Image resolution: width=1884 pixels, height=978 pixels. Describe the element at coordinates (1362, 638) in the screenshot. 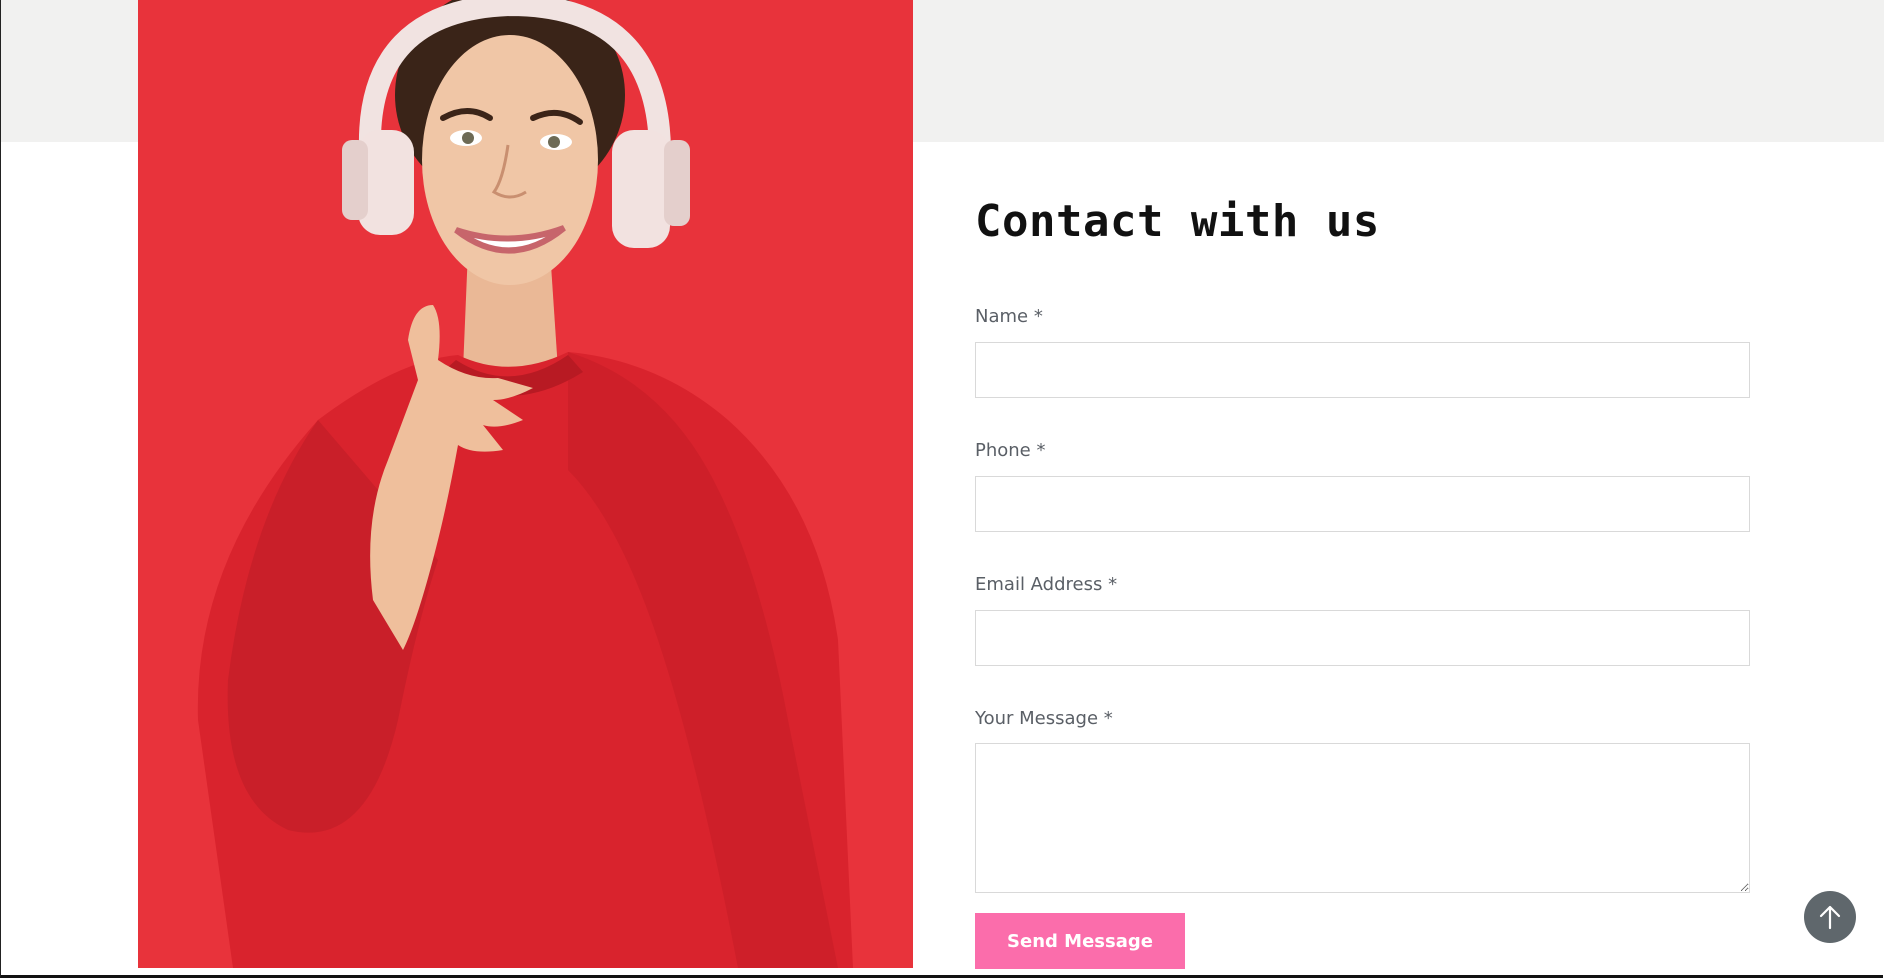

I see `email-field` at that location.